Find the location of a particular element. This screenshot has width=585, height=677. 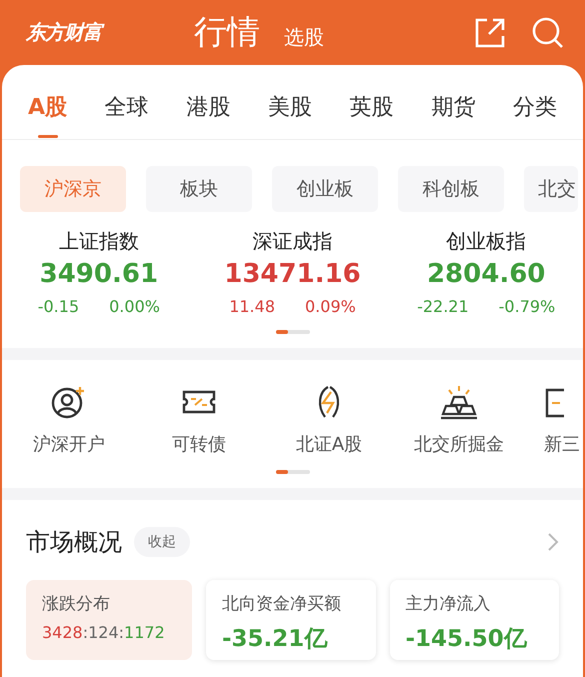

category-chip: 创业板 is located at coordinates (325, 189).